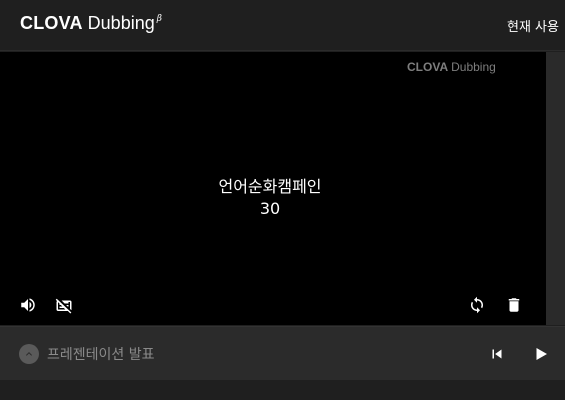 Image resolution: width=565 pixels, height=400 pixels. What do you see at coordinates (541, 354) in the screenshot?
I see `play-icon` at bounding box center [541, 354].